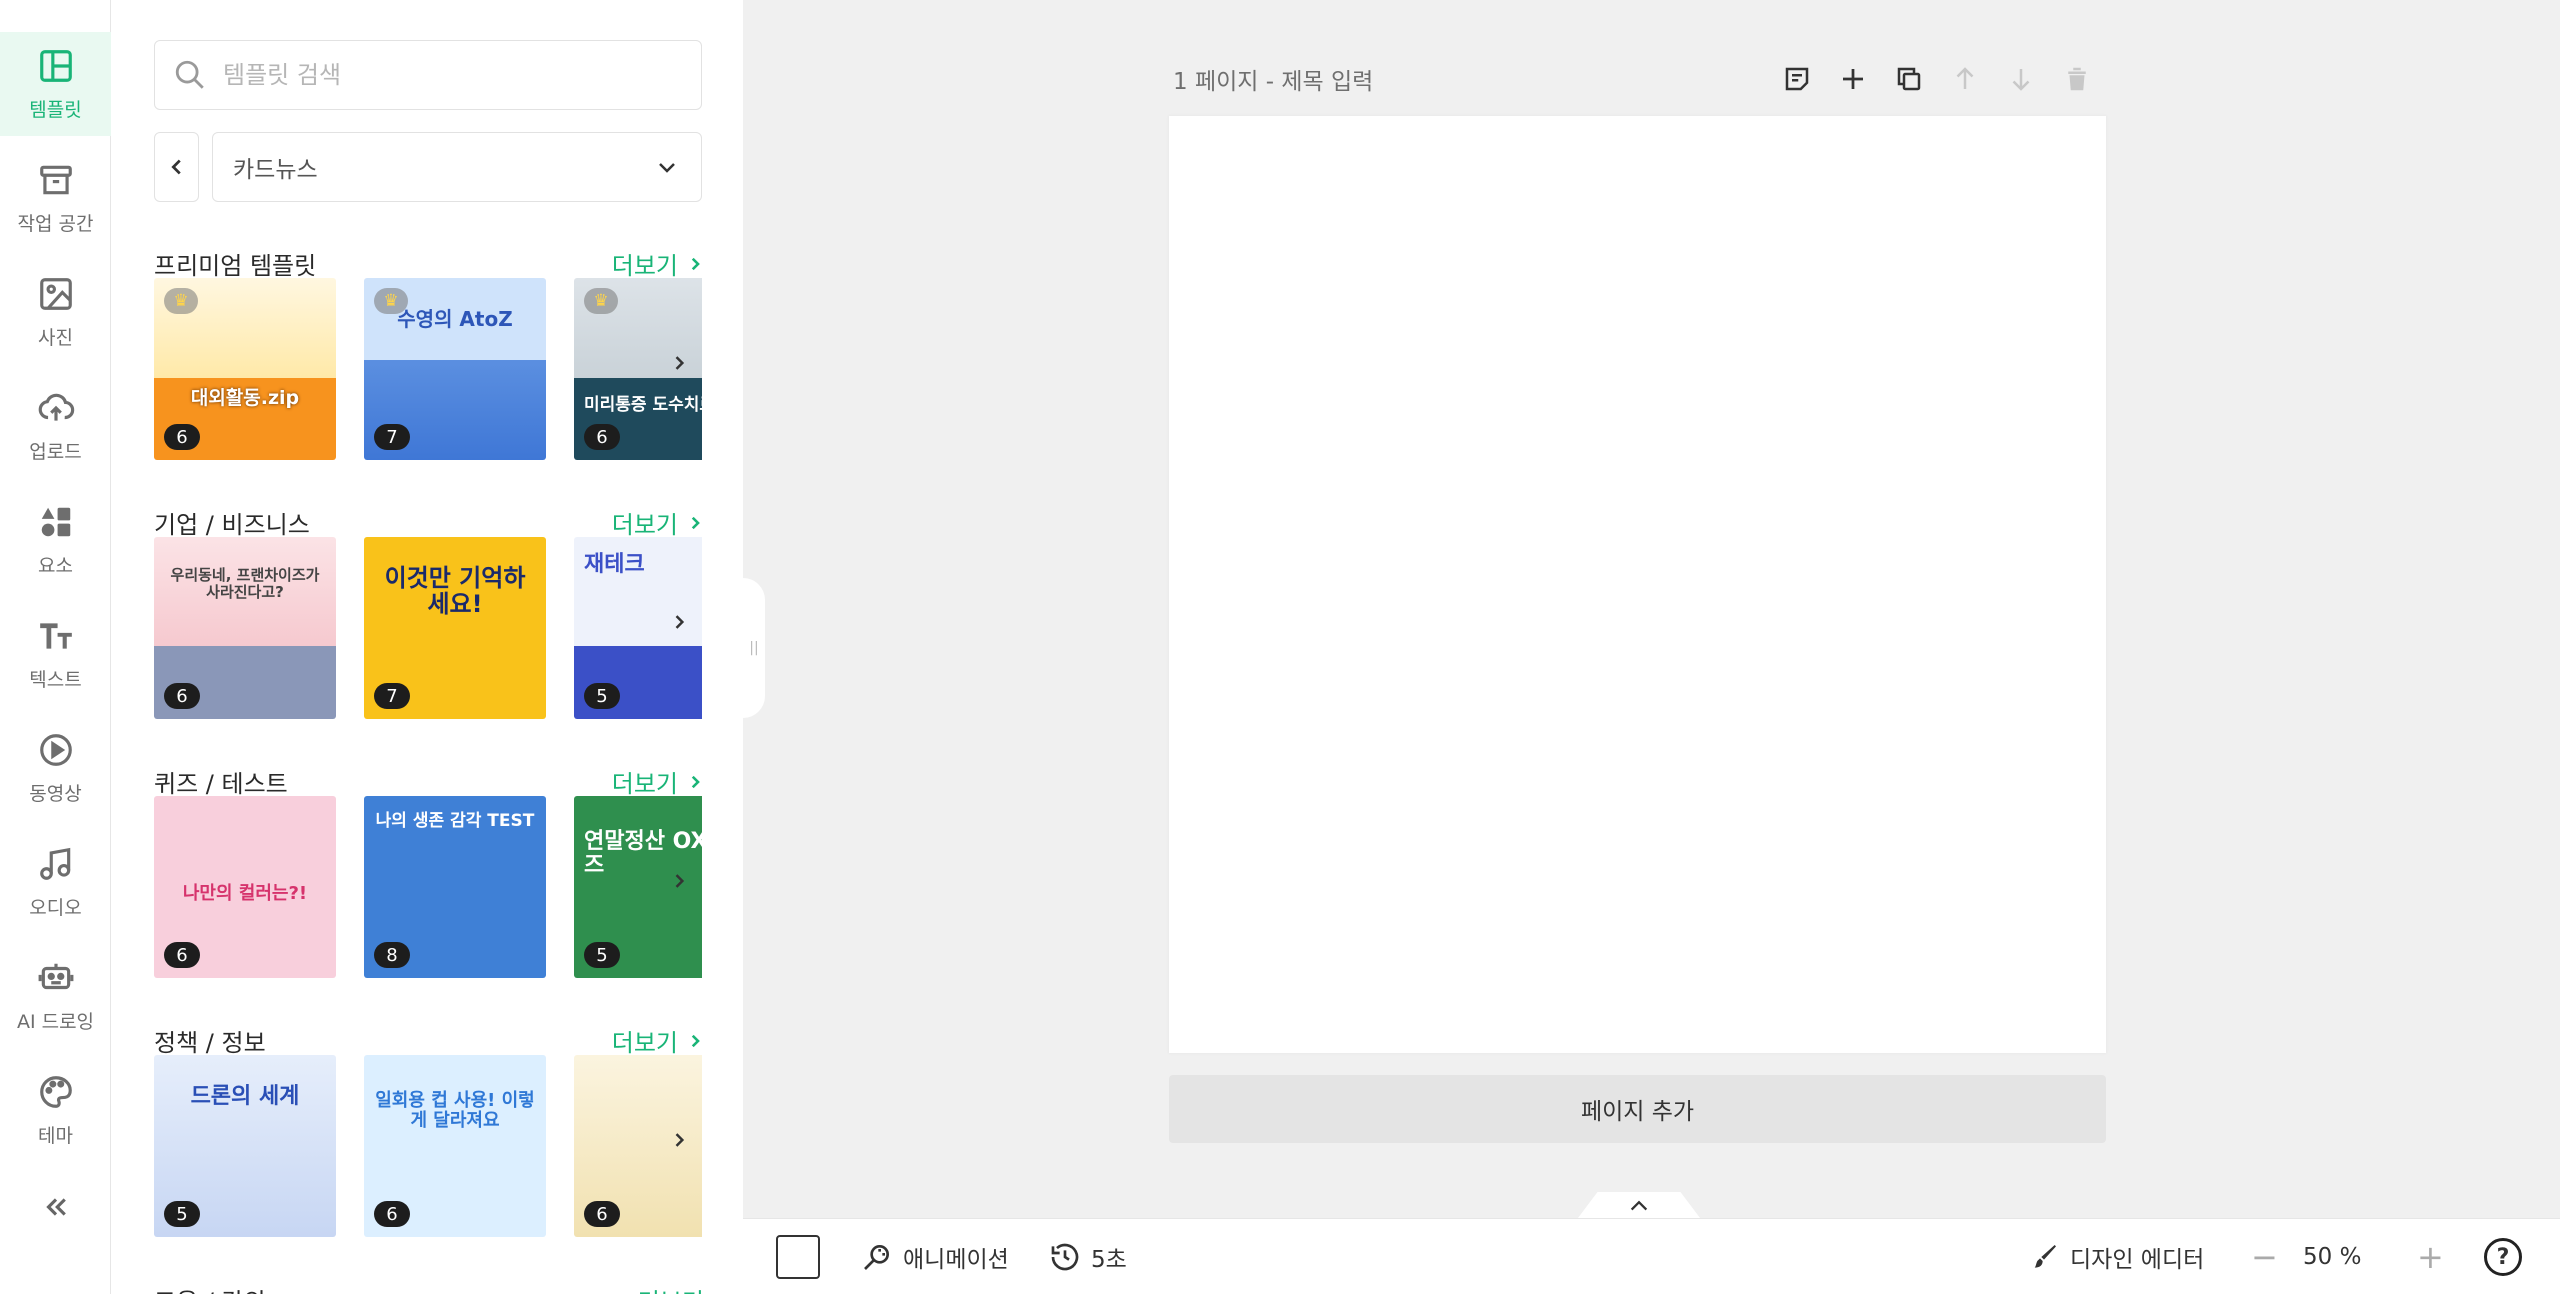 This screenshot has height=1294, width=2560. I want to click on rail-item-photos: 사진, so click(55, 312).